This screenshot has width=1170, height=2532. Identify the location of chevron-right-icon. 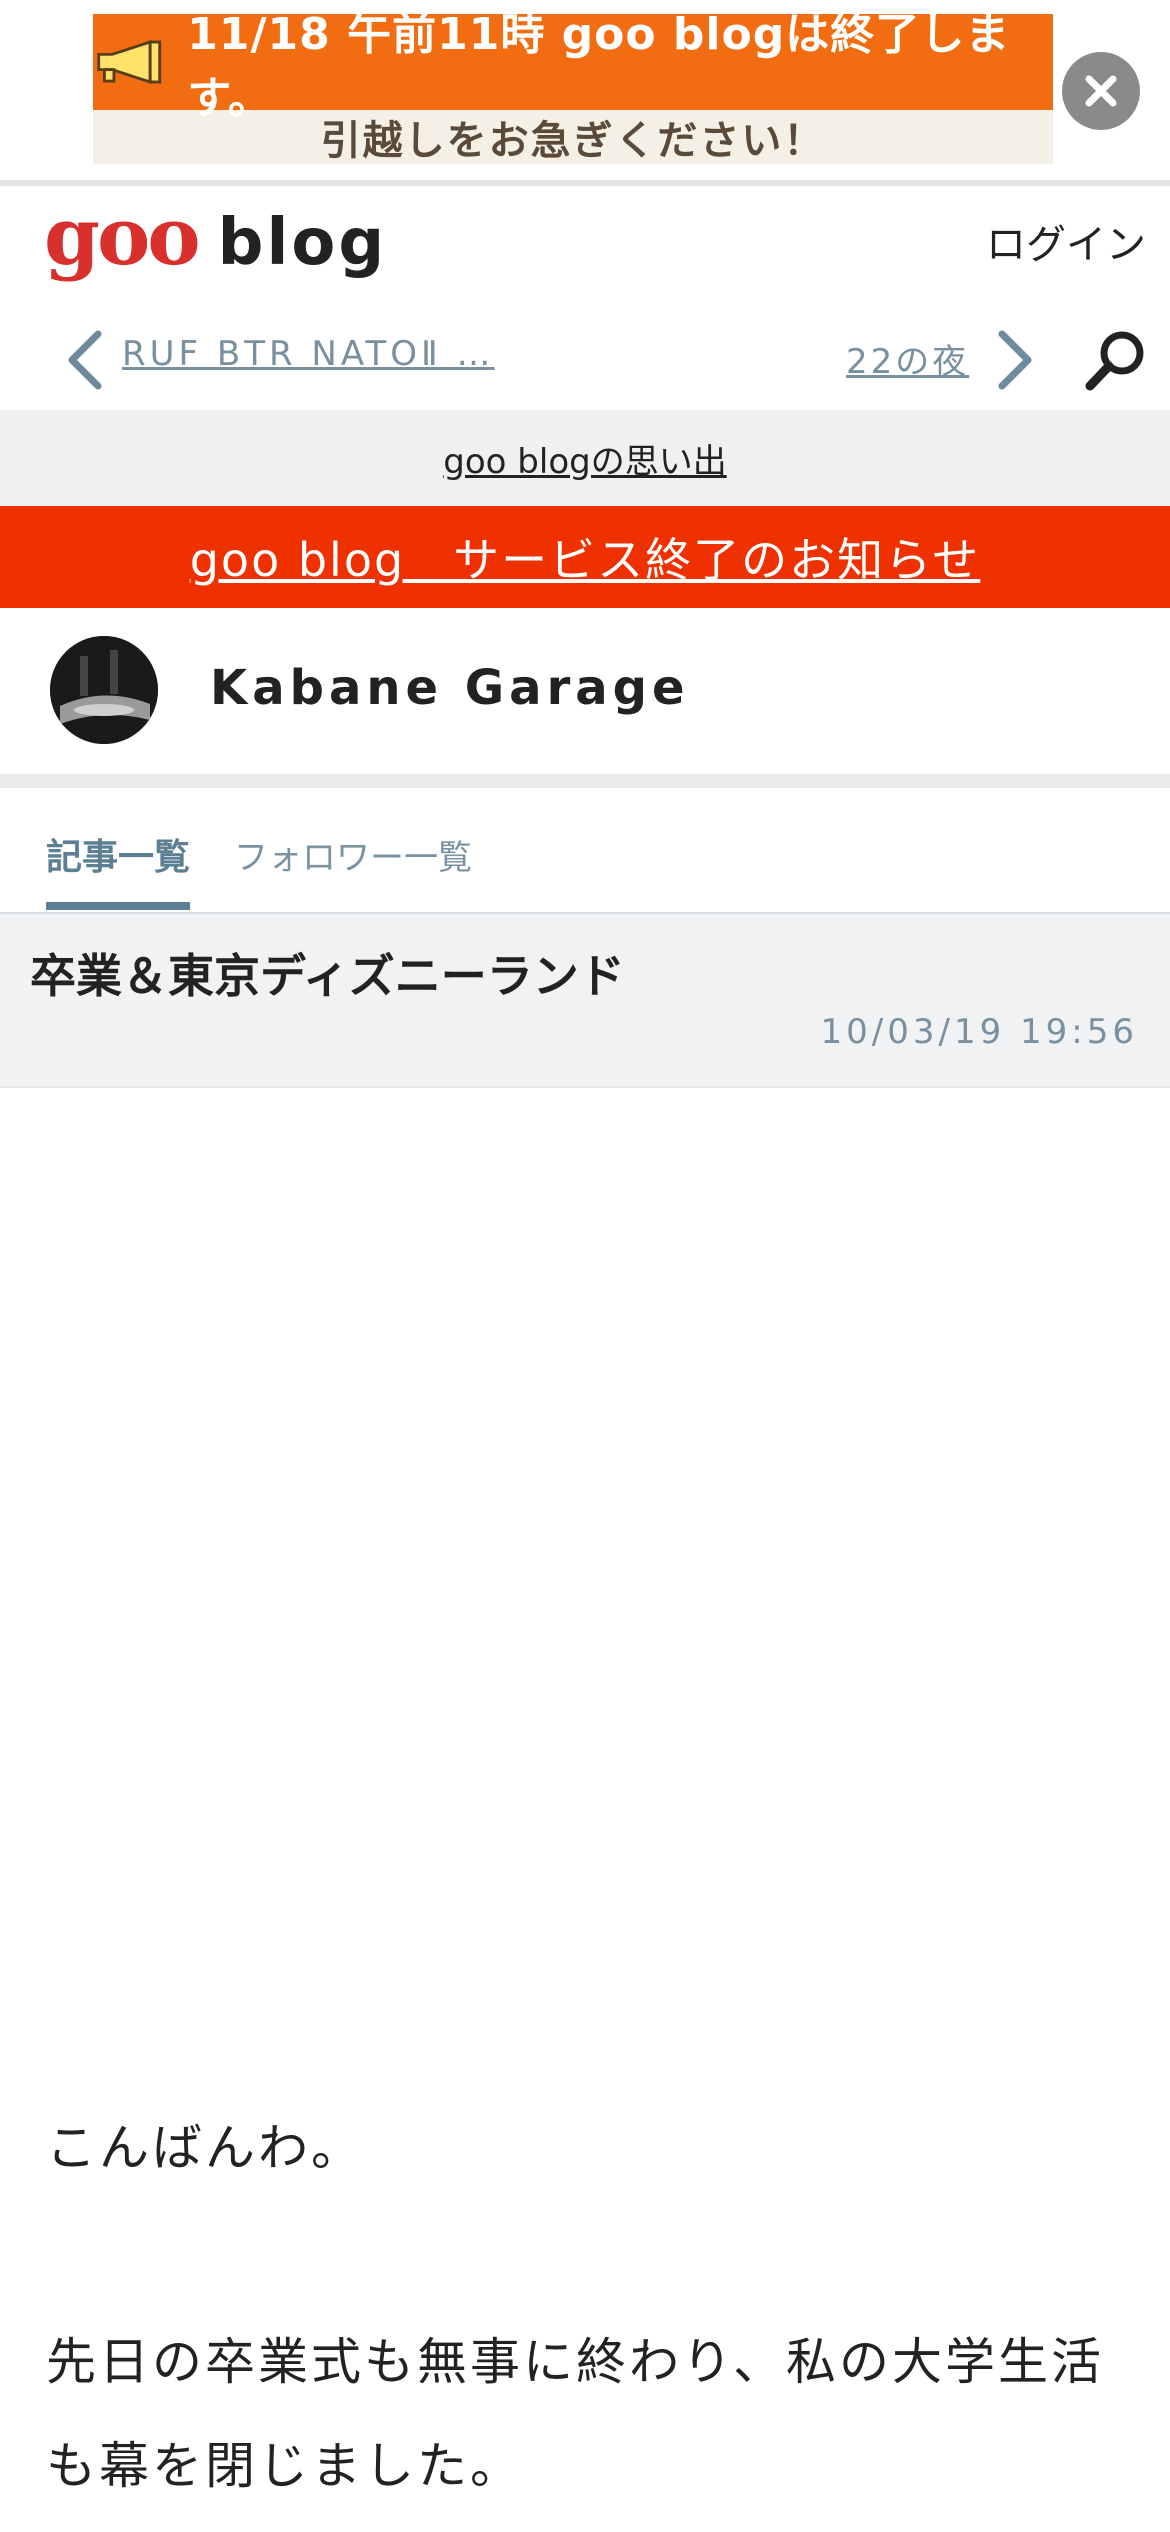
(1015, 360).